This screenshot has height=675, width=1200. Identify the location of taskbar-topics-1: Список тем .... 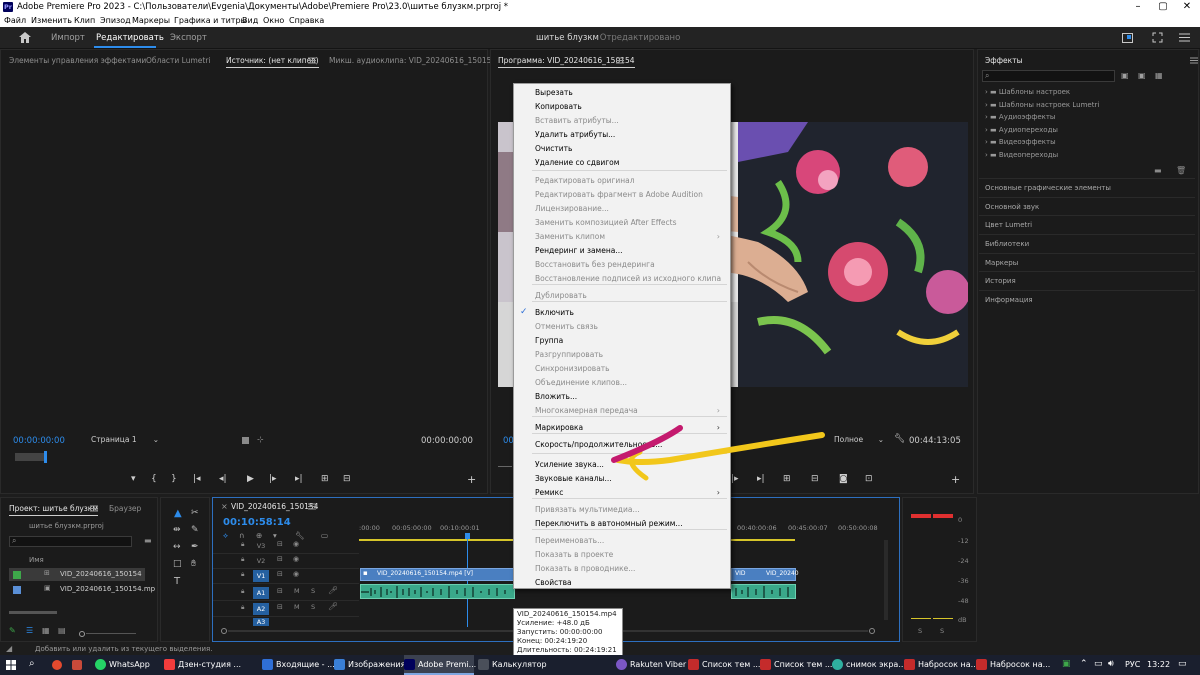
(724, 665).